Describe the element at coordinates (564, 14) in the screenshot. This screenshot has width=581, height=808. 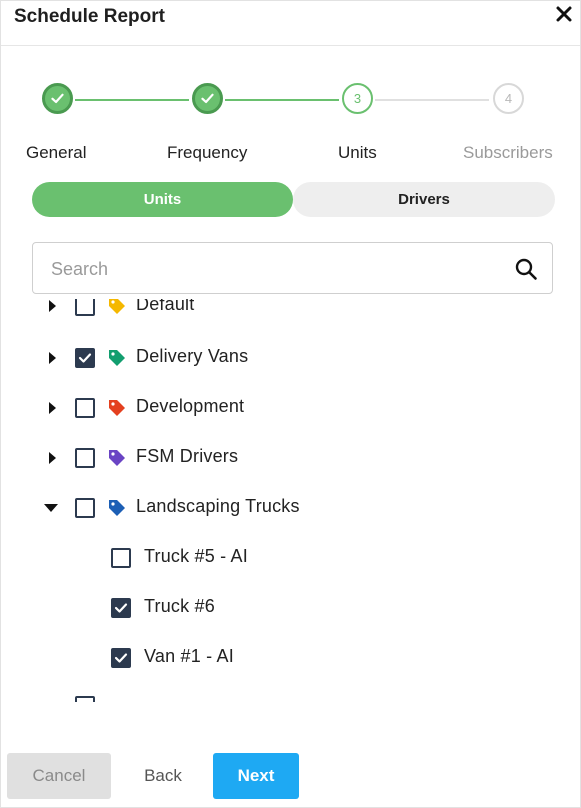
I see `close-icon` at that location.